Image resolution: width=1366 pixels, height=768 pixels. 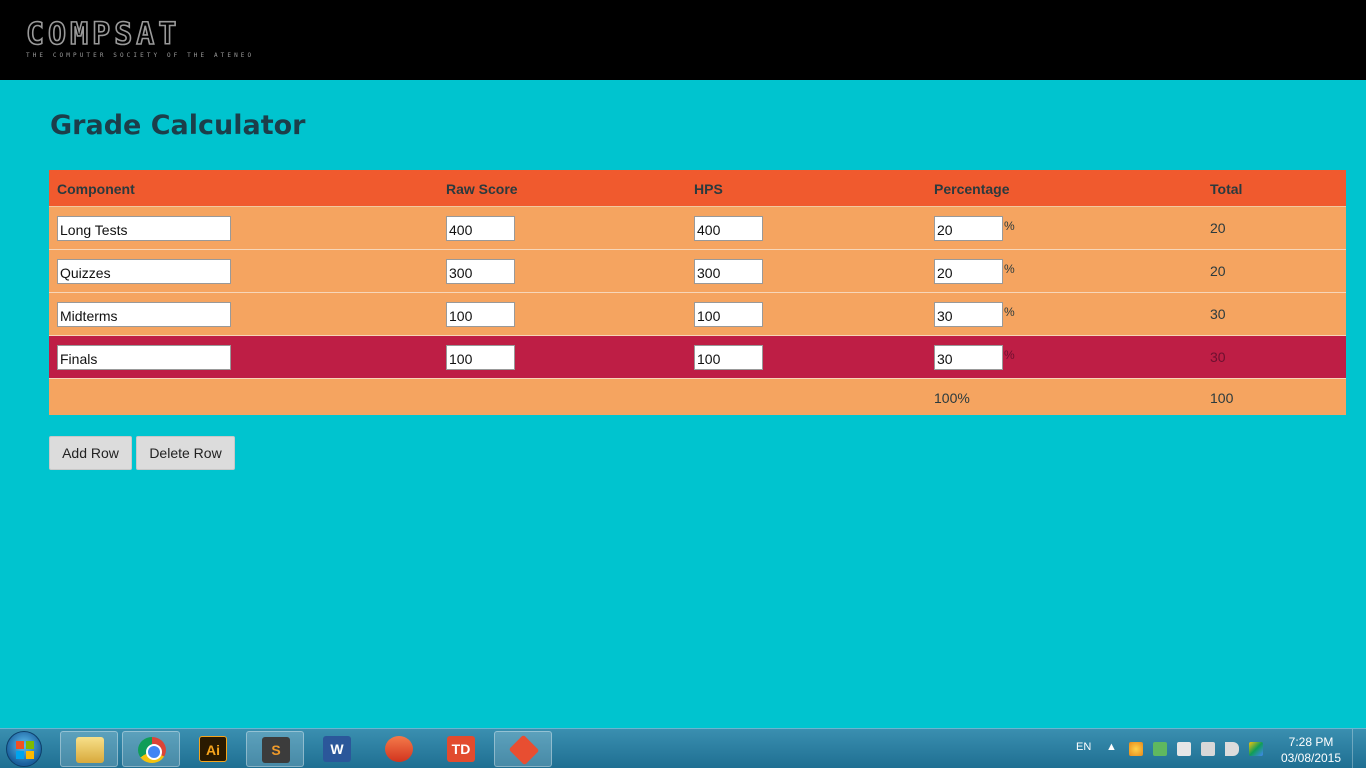 What do you see at coordinates (1359, 748) in the screenshot?
I see `show-desktop-button` at bounding box center [1359, 748].